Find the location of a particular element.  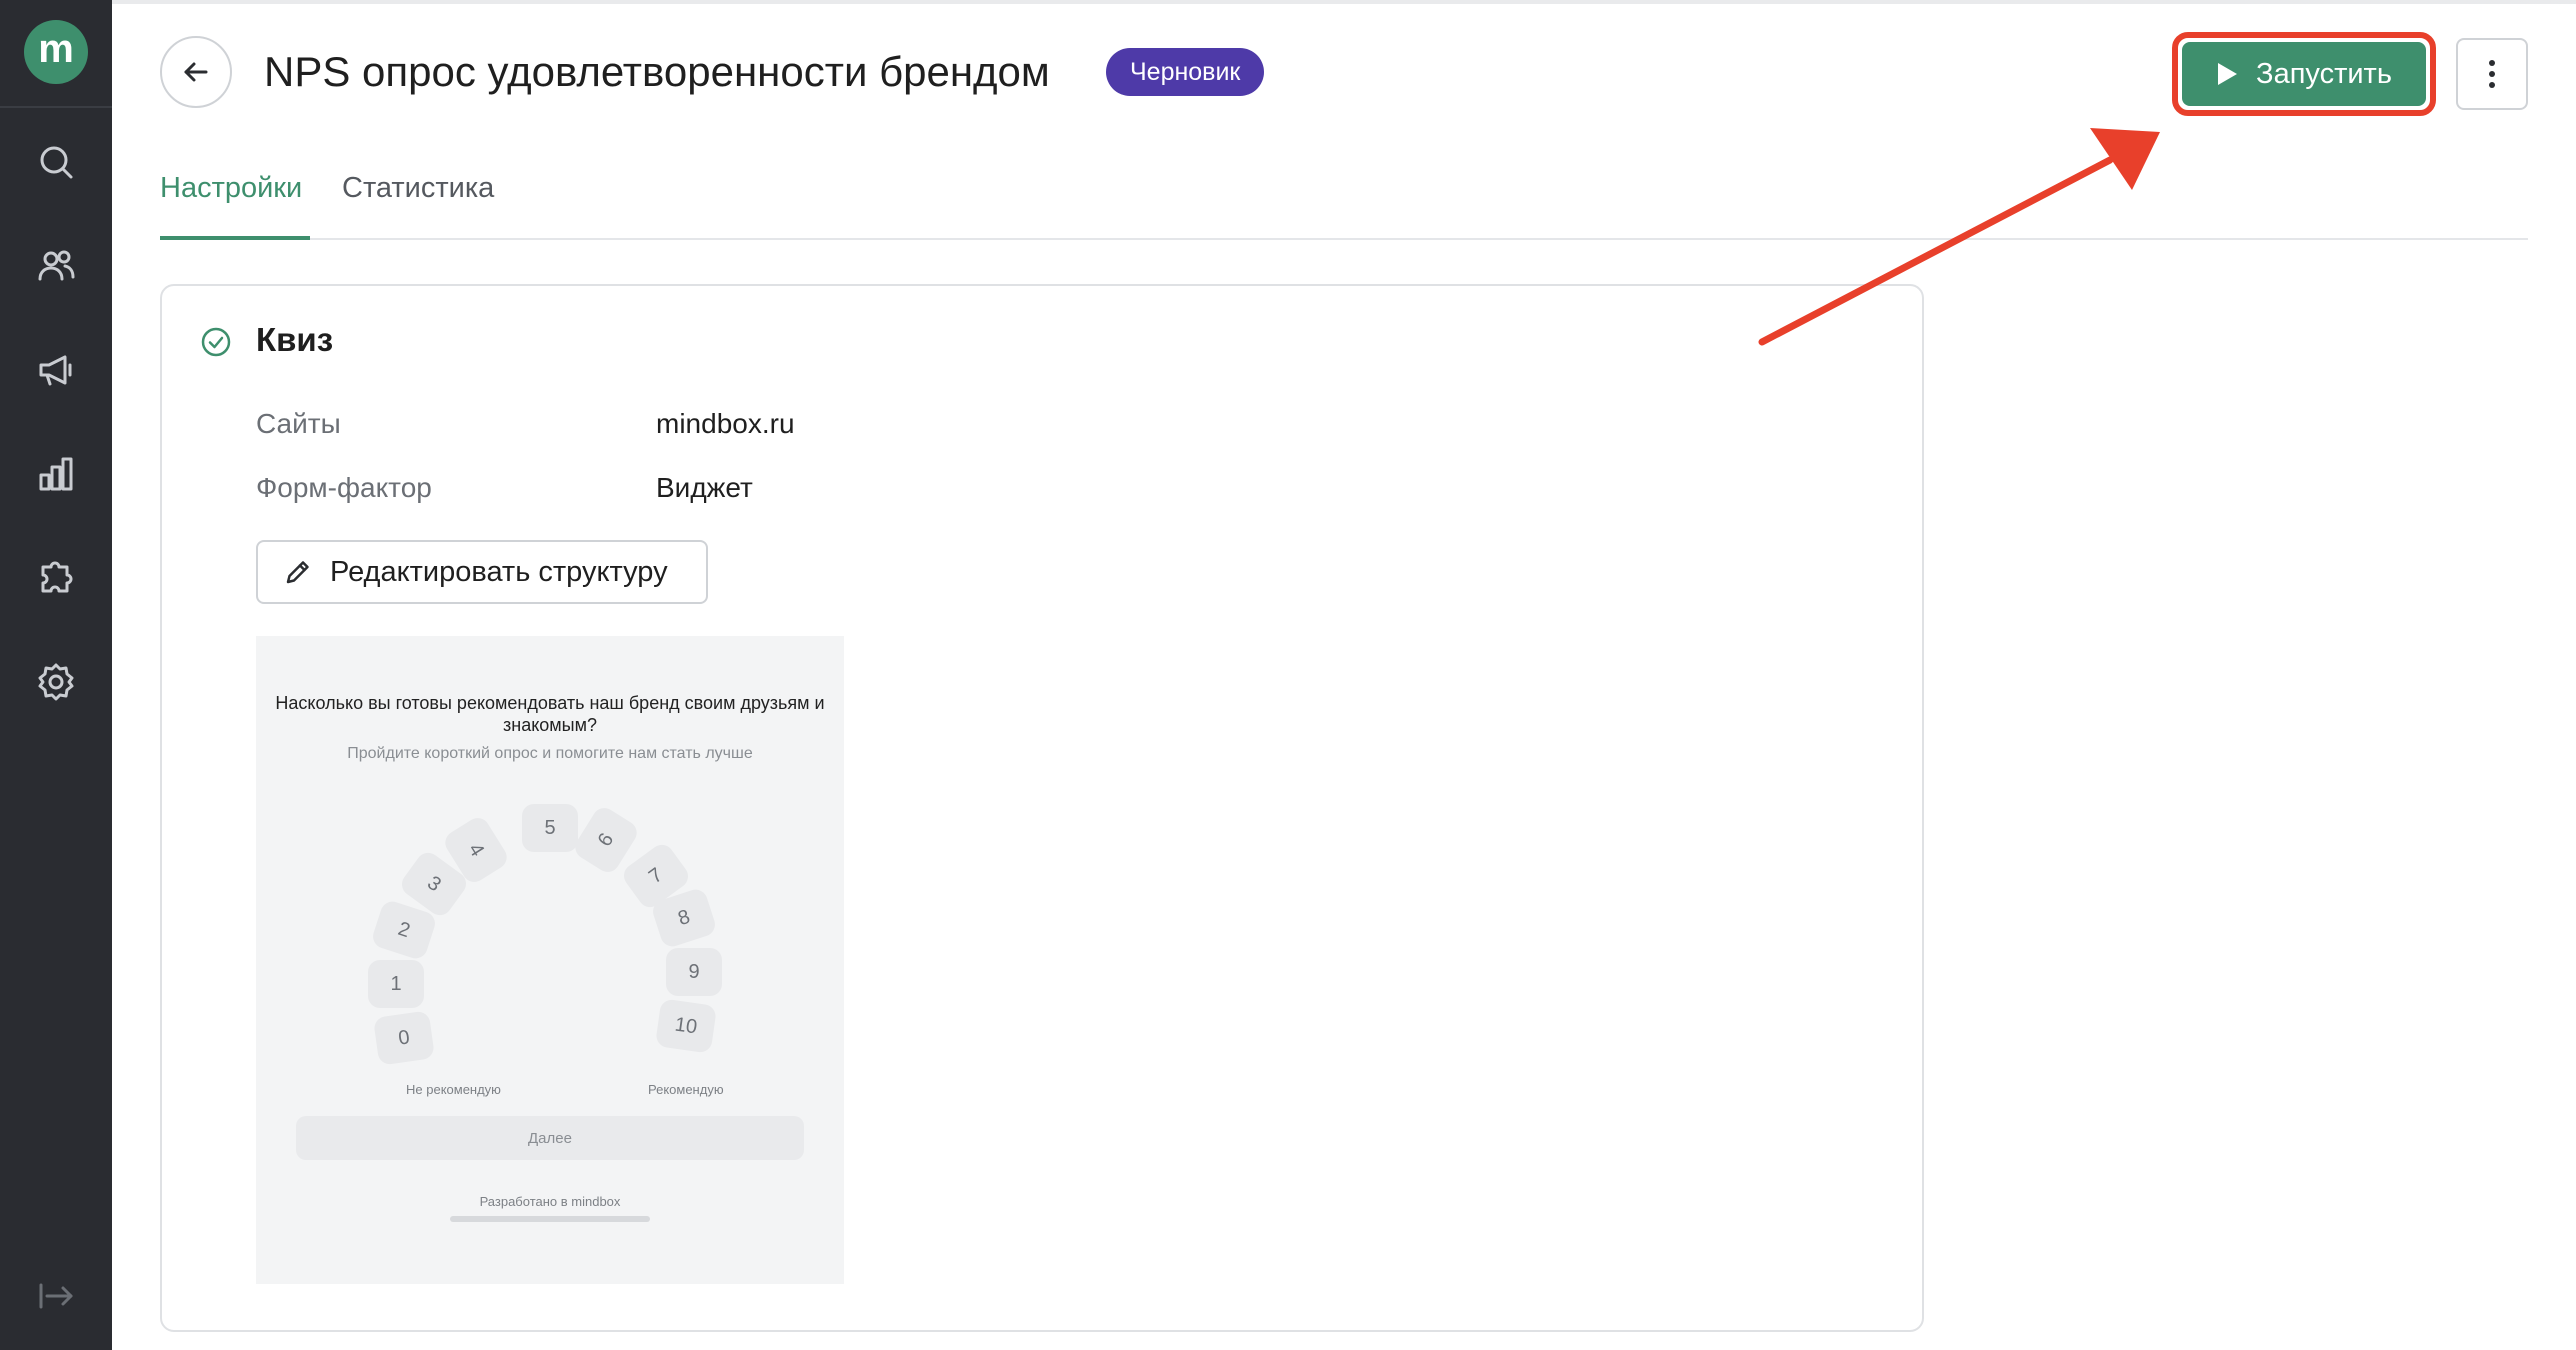

mindbox-logo: m is located at coordinates (56, 52).